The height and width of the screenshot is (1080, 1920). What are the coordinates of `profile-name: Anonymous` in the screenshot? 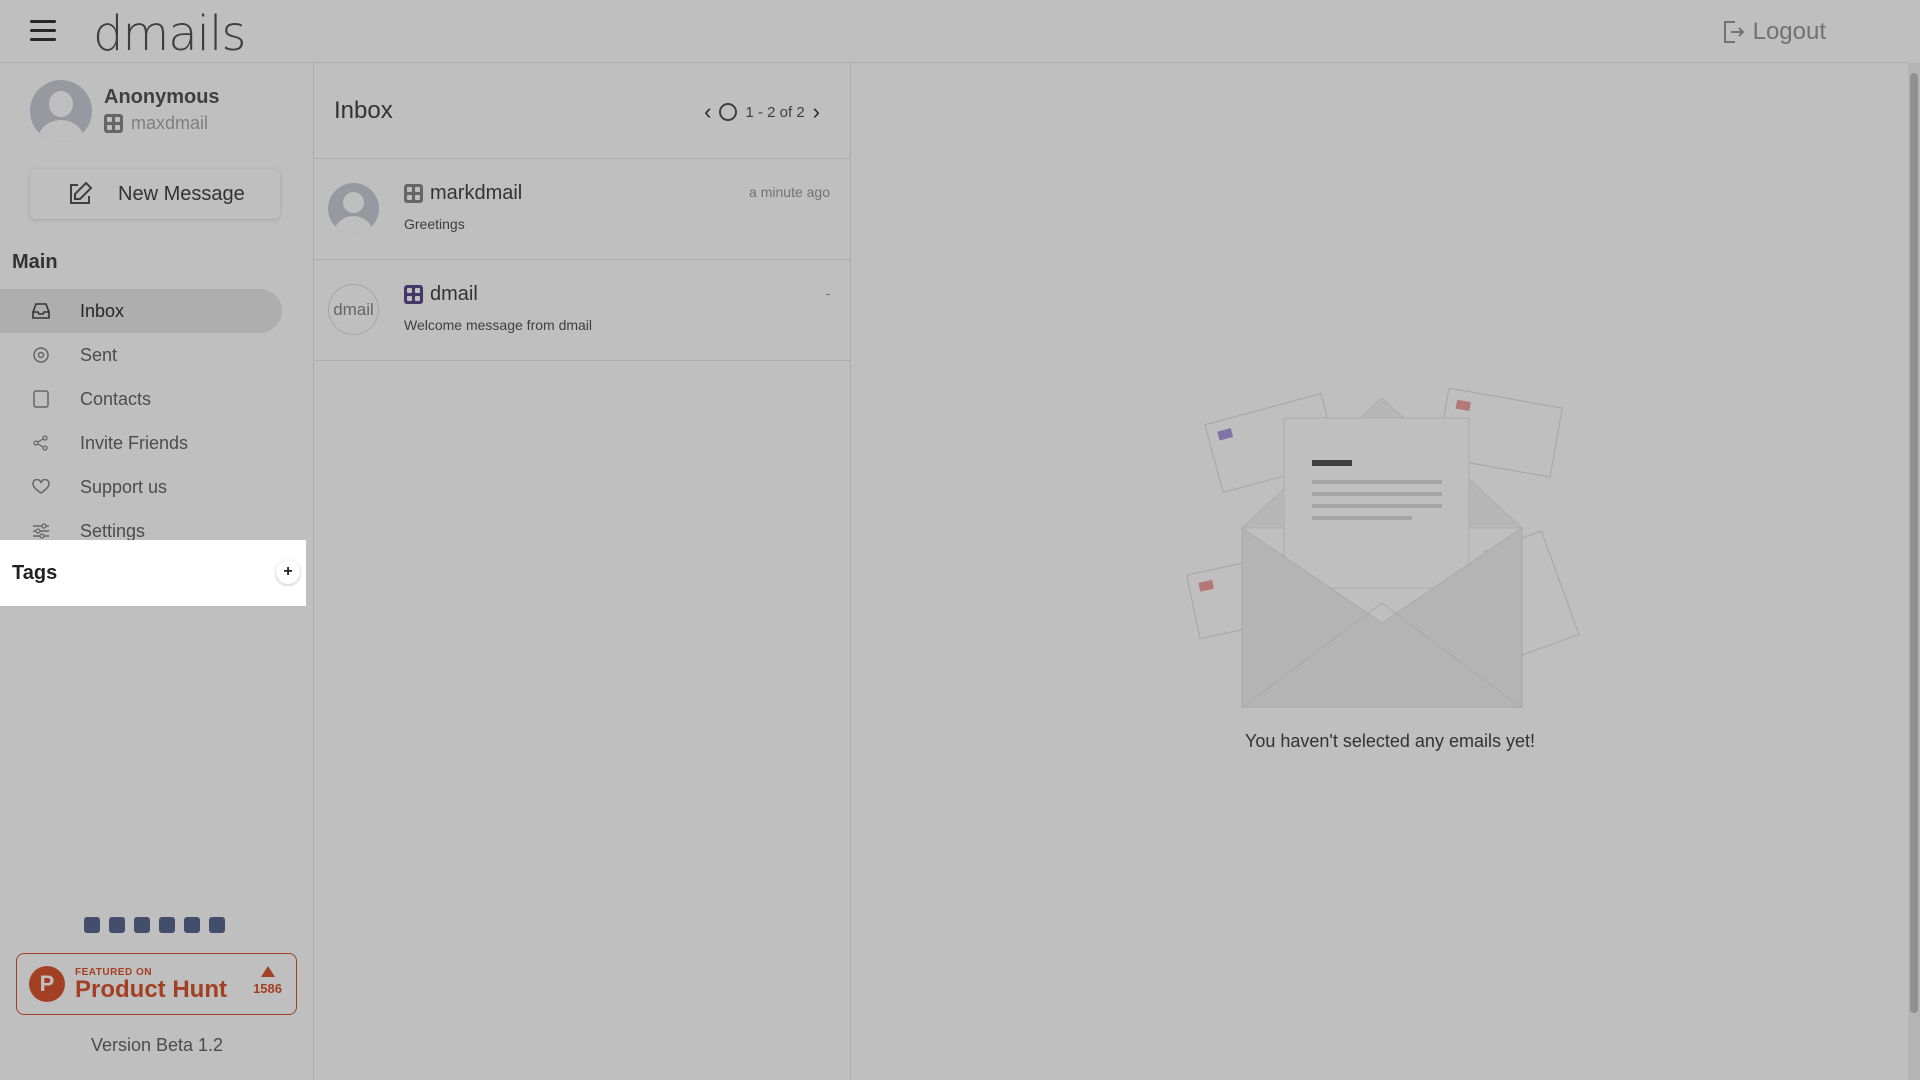 It's located at (162, 97).